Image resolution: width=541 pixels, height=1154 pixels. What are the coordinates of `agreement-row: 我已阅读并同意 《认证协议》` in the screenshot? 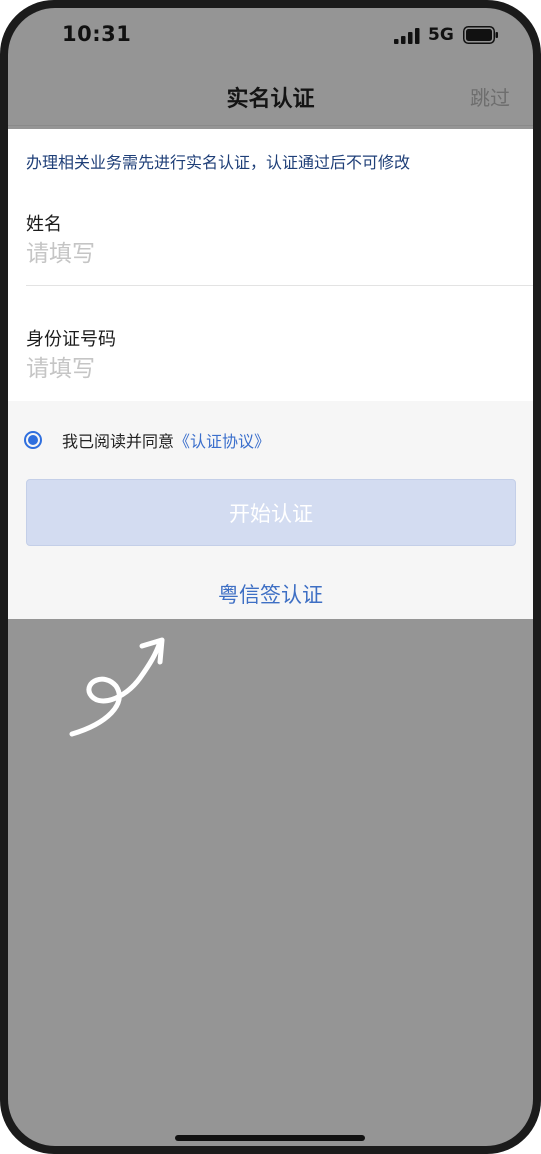 It's located at (147, 440).